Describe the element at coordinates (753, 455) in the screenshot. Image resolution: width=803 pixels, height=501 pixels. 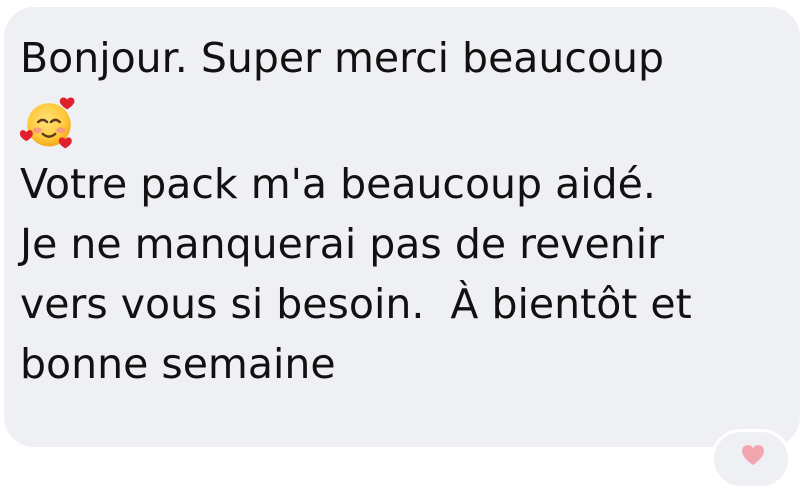
I see `heart-icon` at that location.